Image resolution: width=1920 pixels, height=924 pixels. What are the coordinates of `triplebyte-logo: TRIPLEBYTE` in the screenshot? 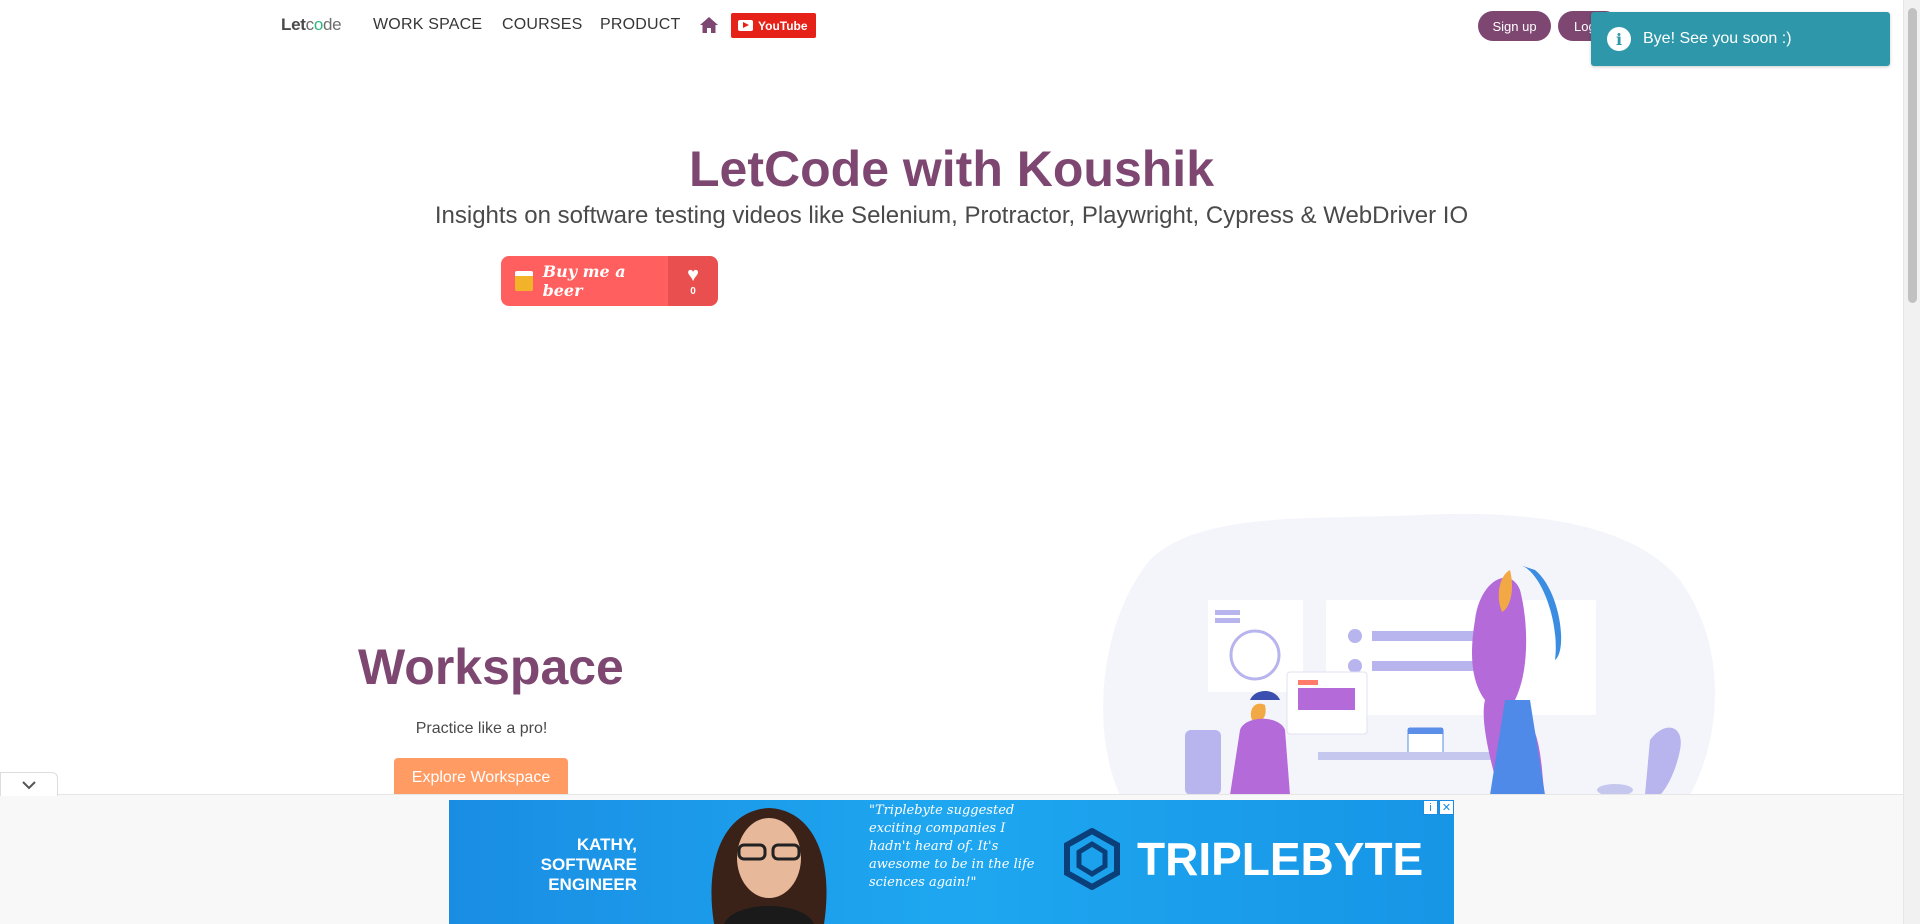 It's located at (1242, 859).